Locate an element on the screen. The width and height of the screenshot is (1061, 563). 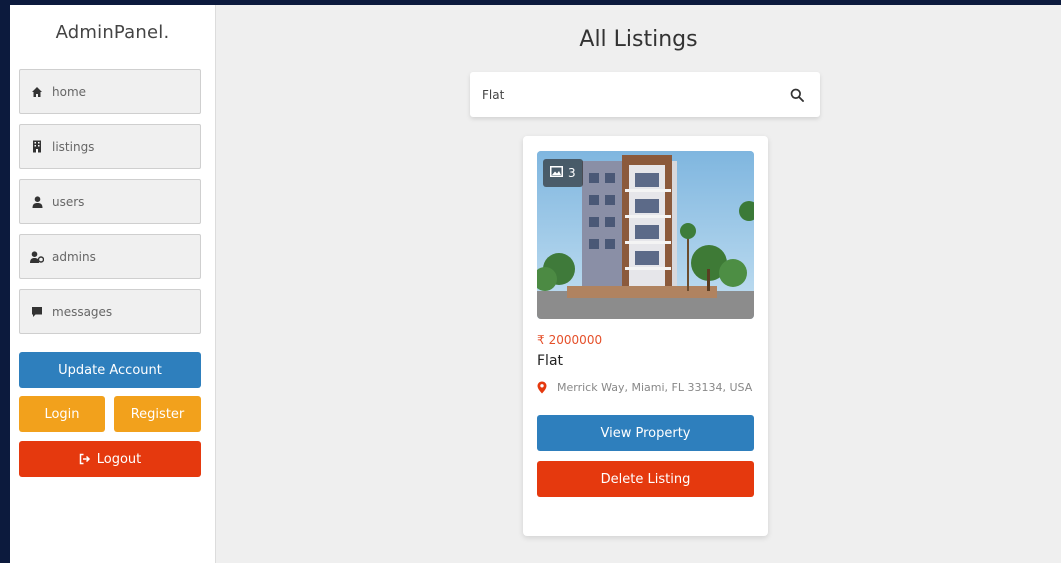
delete-listing-button: Delete Listing is located at coordinates (645, 479).